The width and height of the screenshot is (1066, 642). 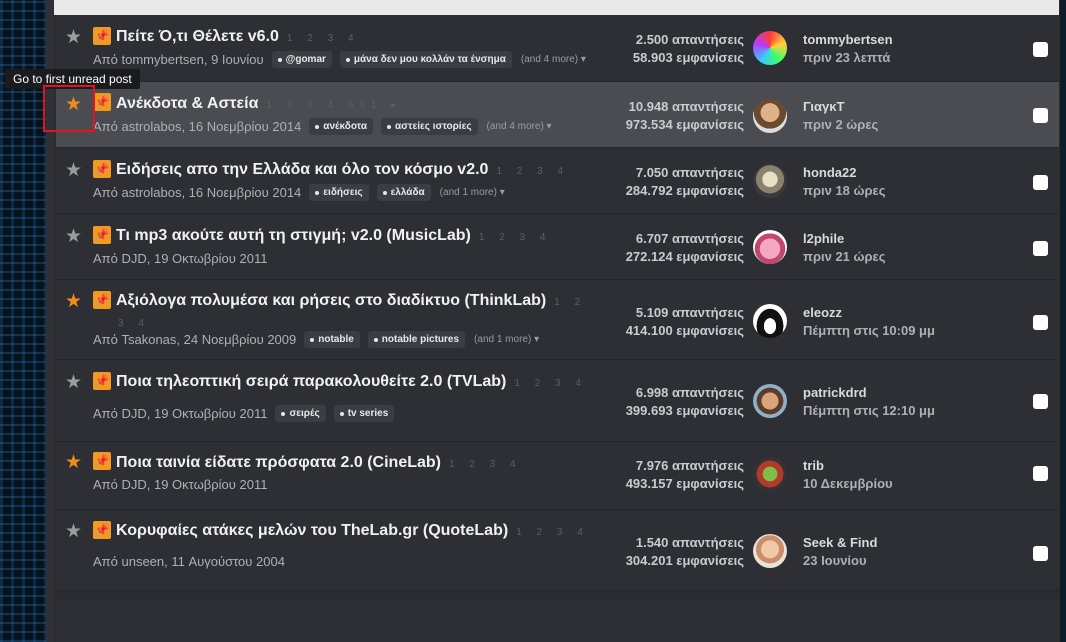 What do you see at coordinates (844, 173) in the screenshot?
I see `last-poster-name: honda22` at bounding box center [844, 173].